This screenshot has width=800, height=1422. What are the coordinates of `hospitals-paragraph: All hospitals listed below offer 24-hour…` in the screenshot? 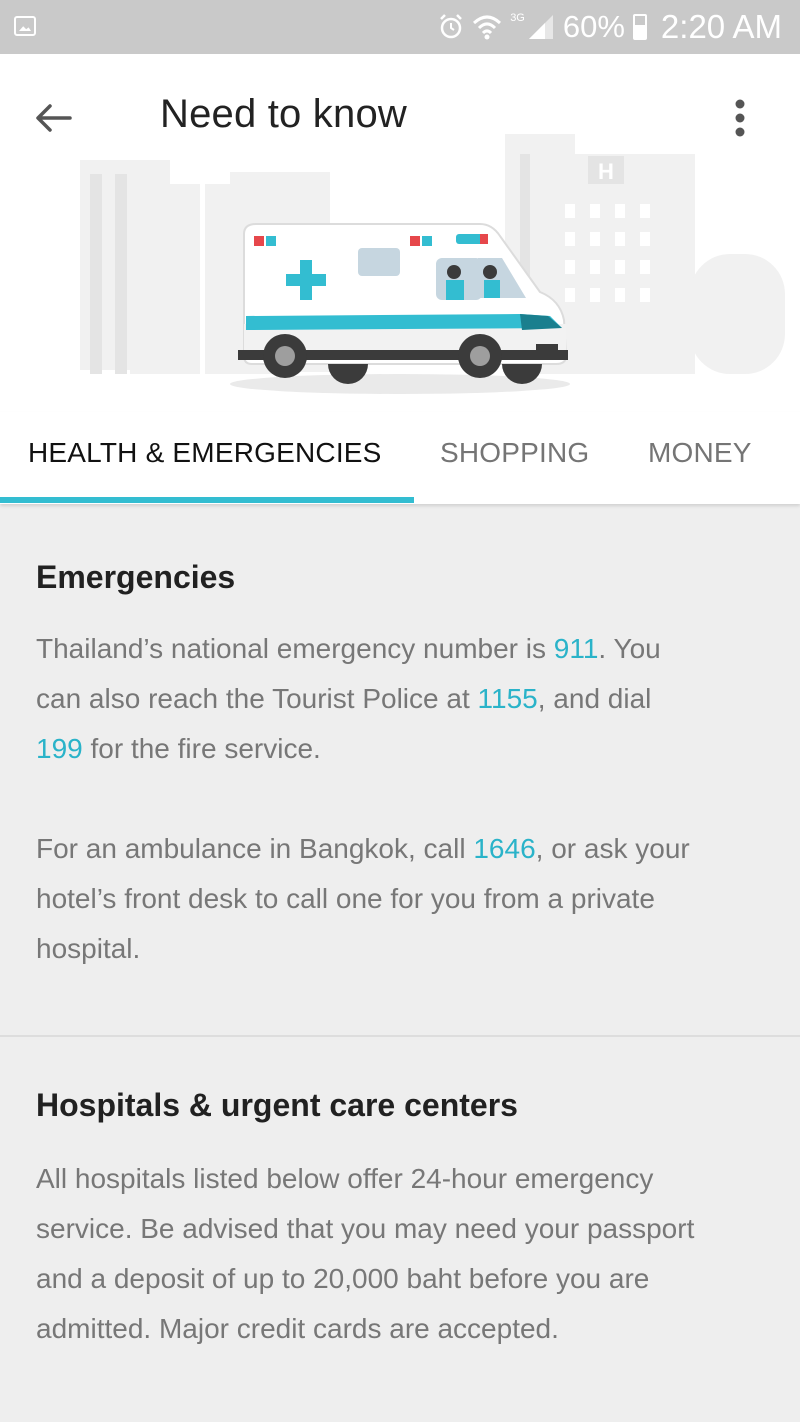 It's located at (416, 1254).